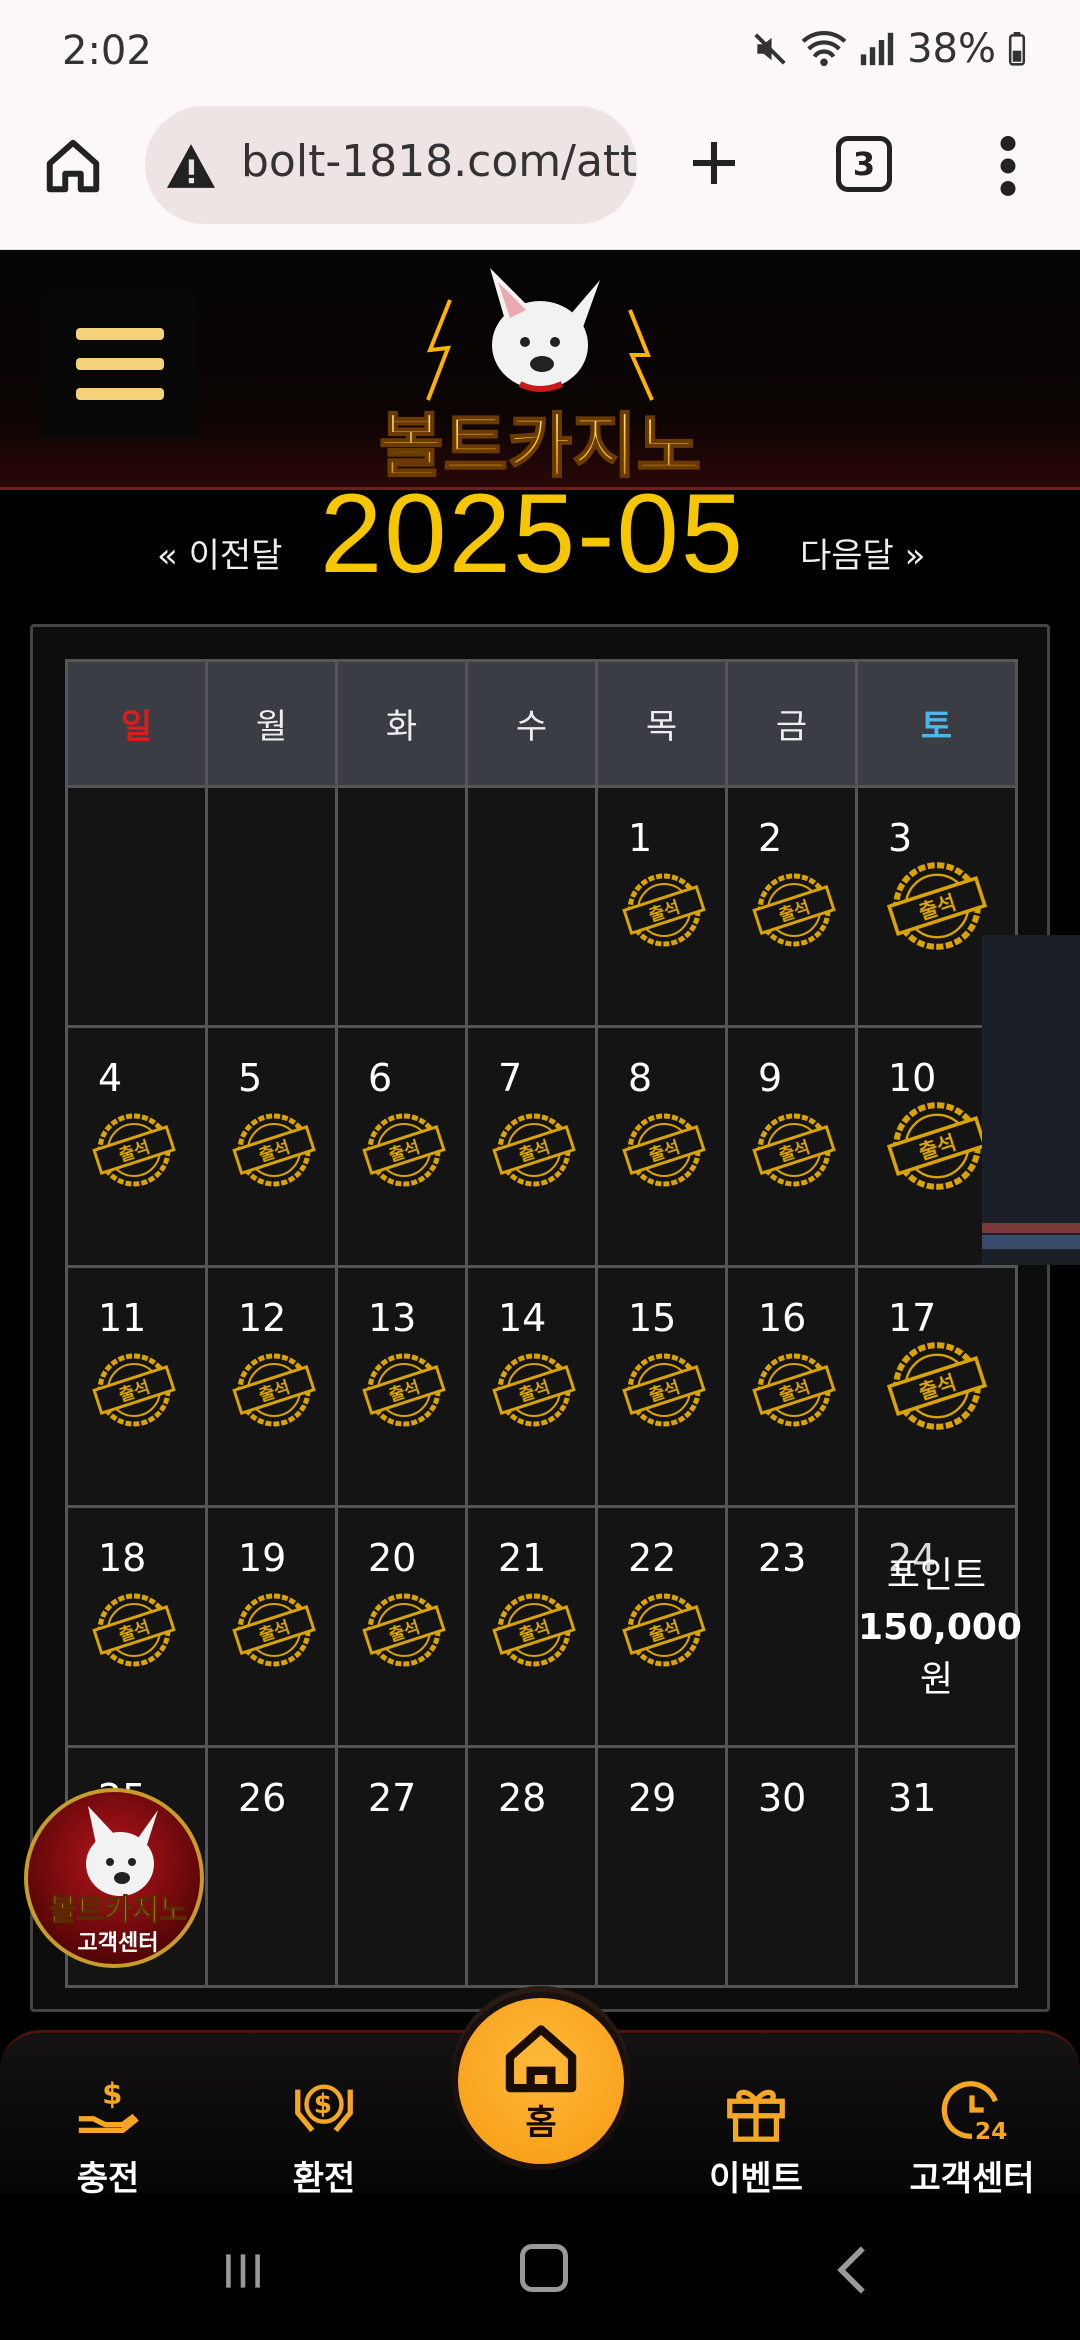  I want to click on calendar-day-cell: 18 출석, so click(136, 1626).